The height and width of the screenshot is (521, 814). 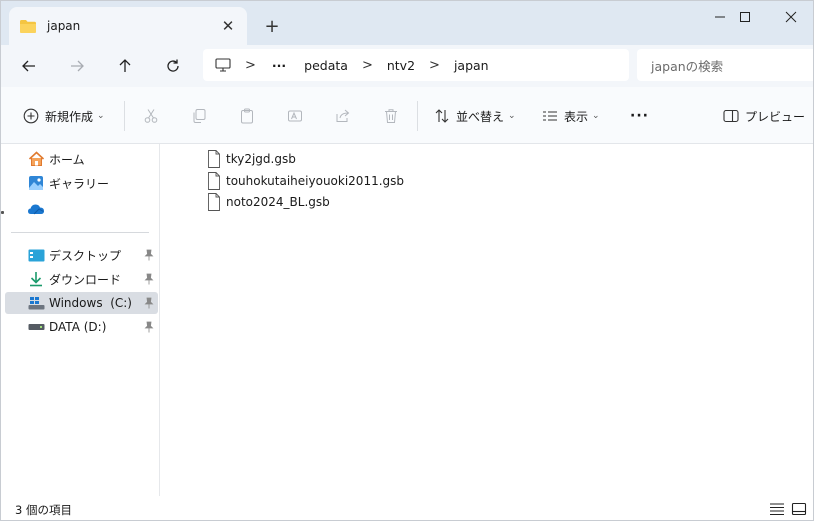 I want to click on maximize-icon, so click(x=745, y=17).